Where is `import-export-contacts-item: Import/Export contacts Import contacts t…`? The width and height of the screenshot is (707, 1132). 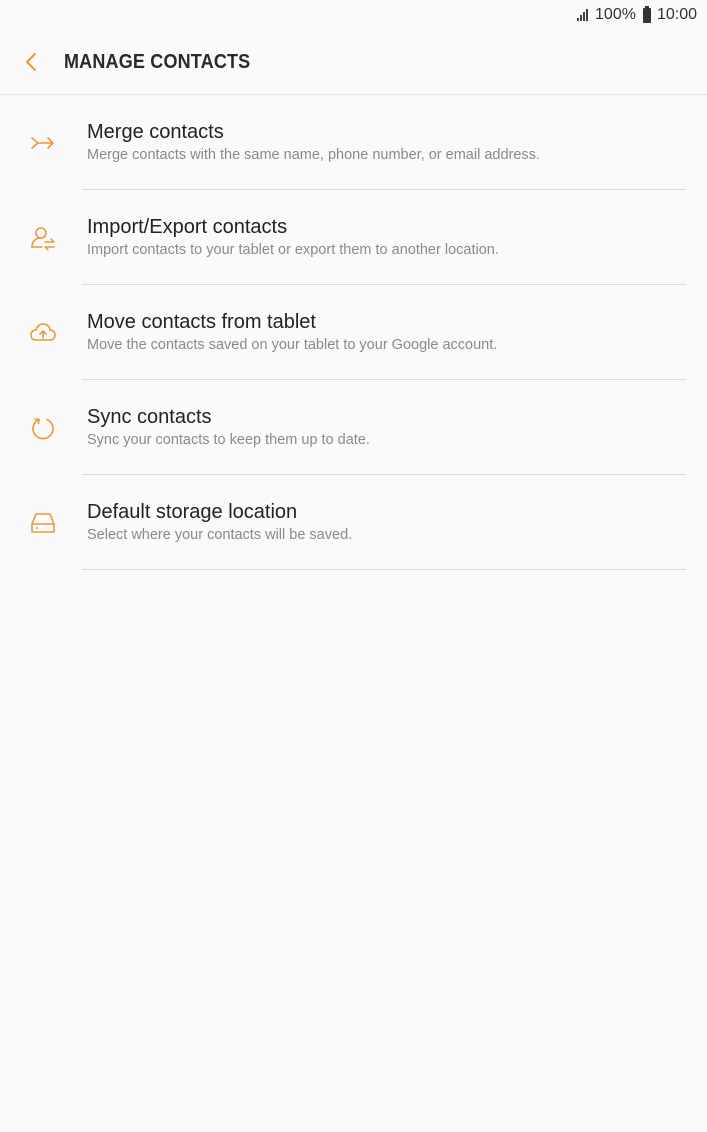 import-export-contacts-item: Import/Export contacts Import contacts t… is located at coordinates (353, 237).